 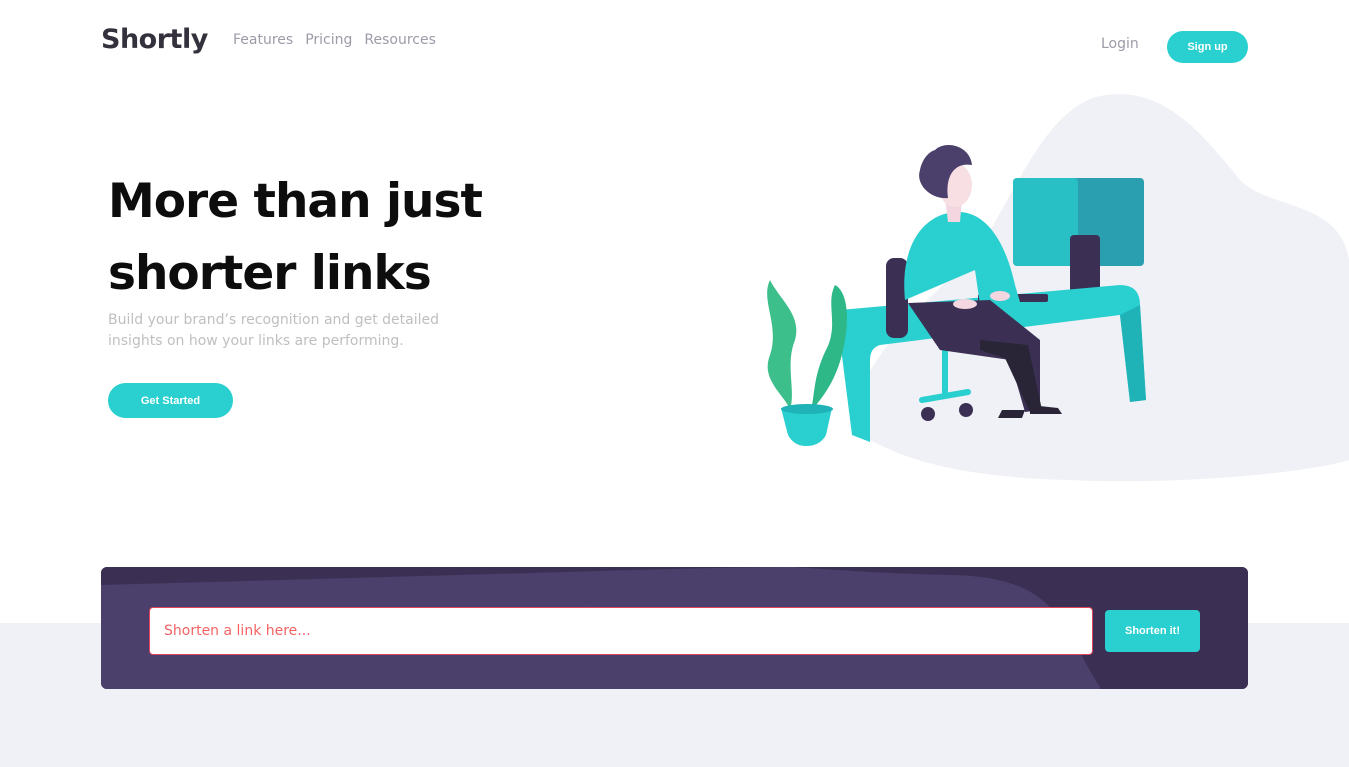 What do you see at coordinates (621, 631) in the screenshot?
I see `link-input` at bounding box center [621, 631].